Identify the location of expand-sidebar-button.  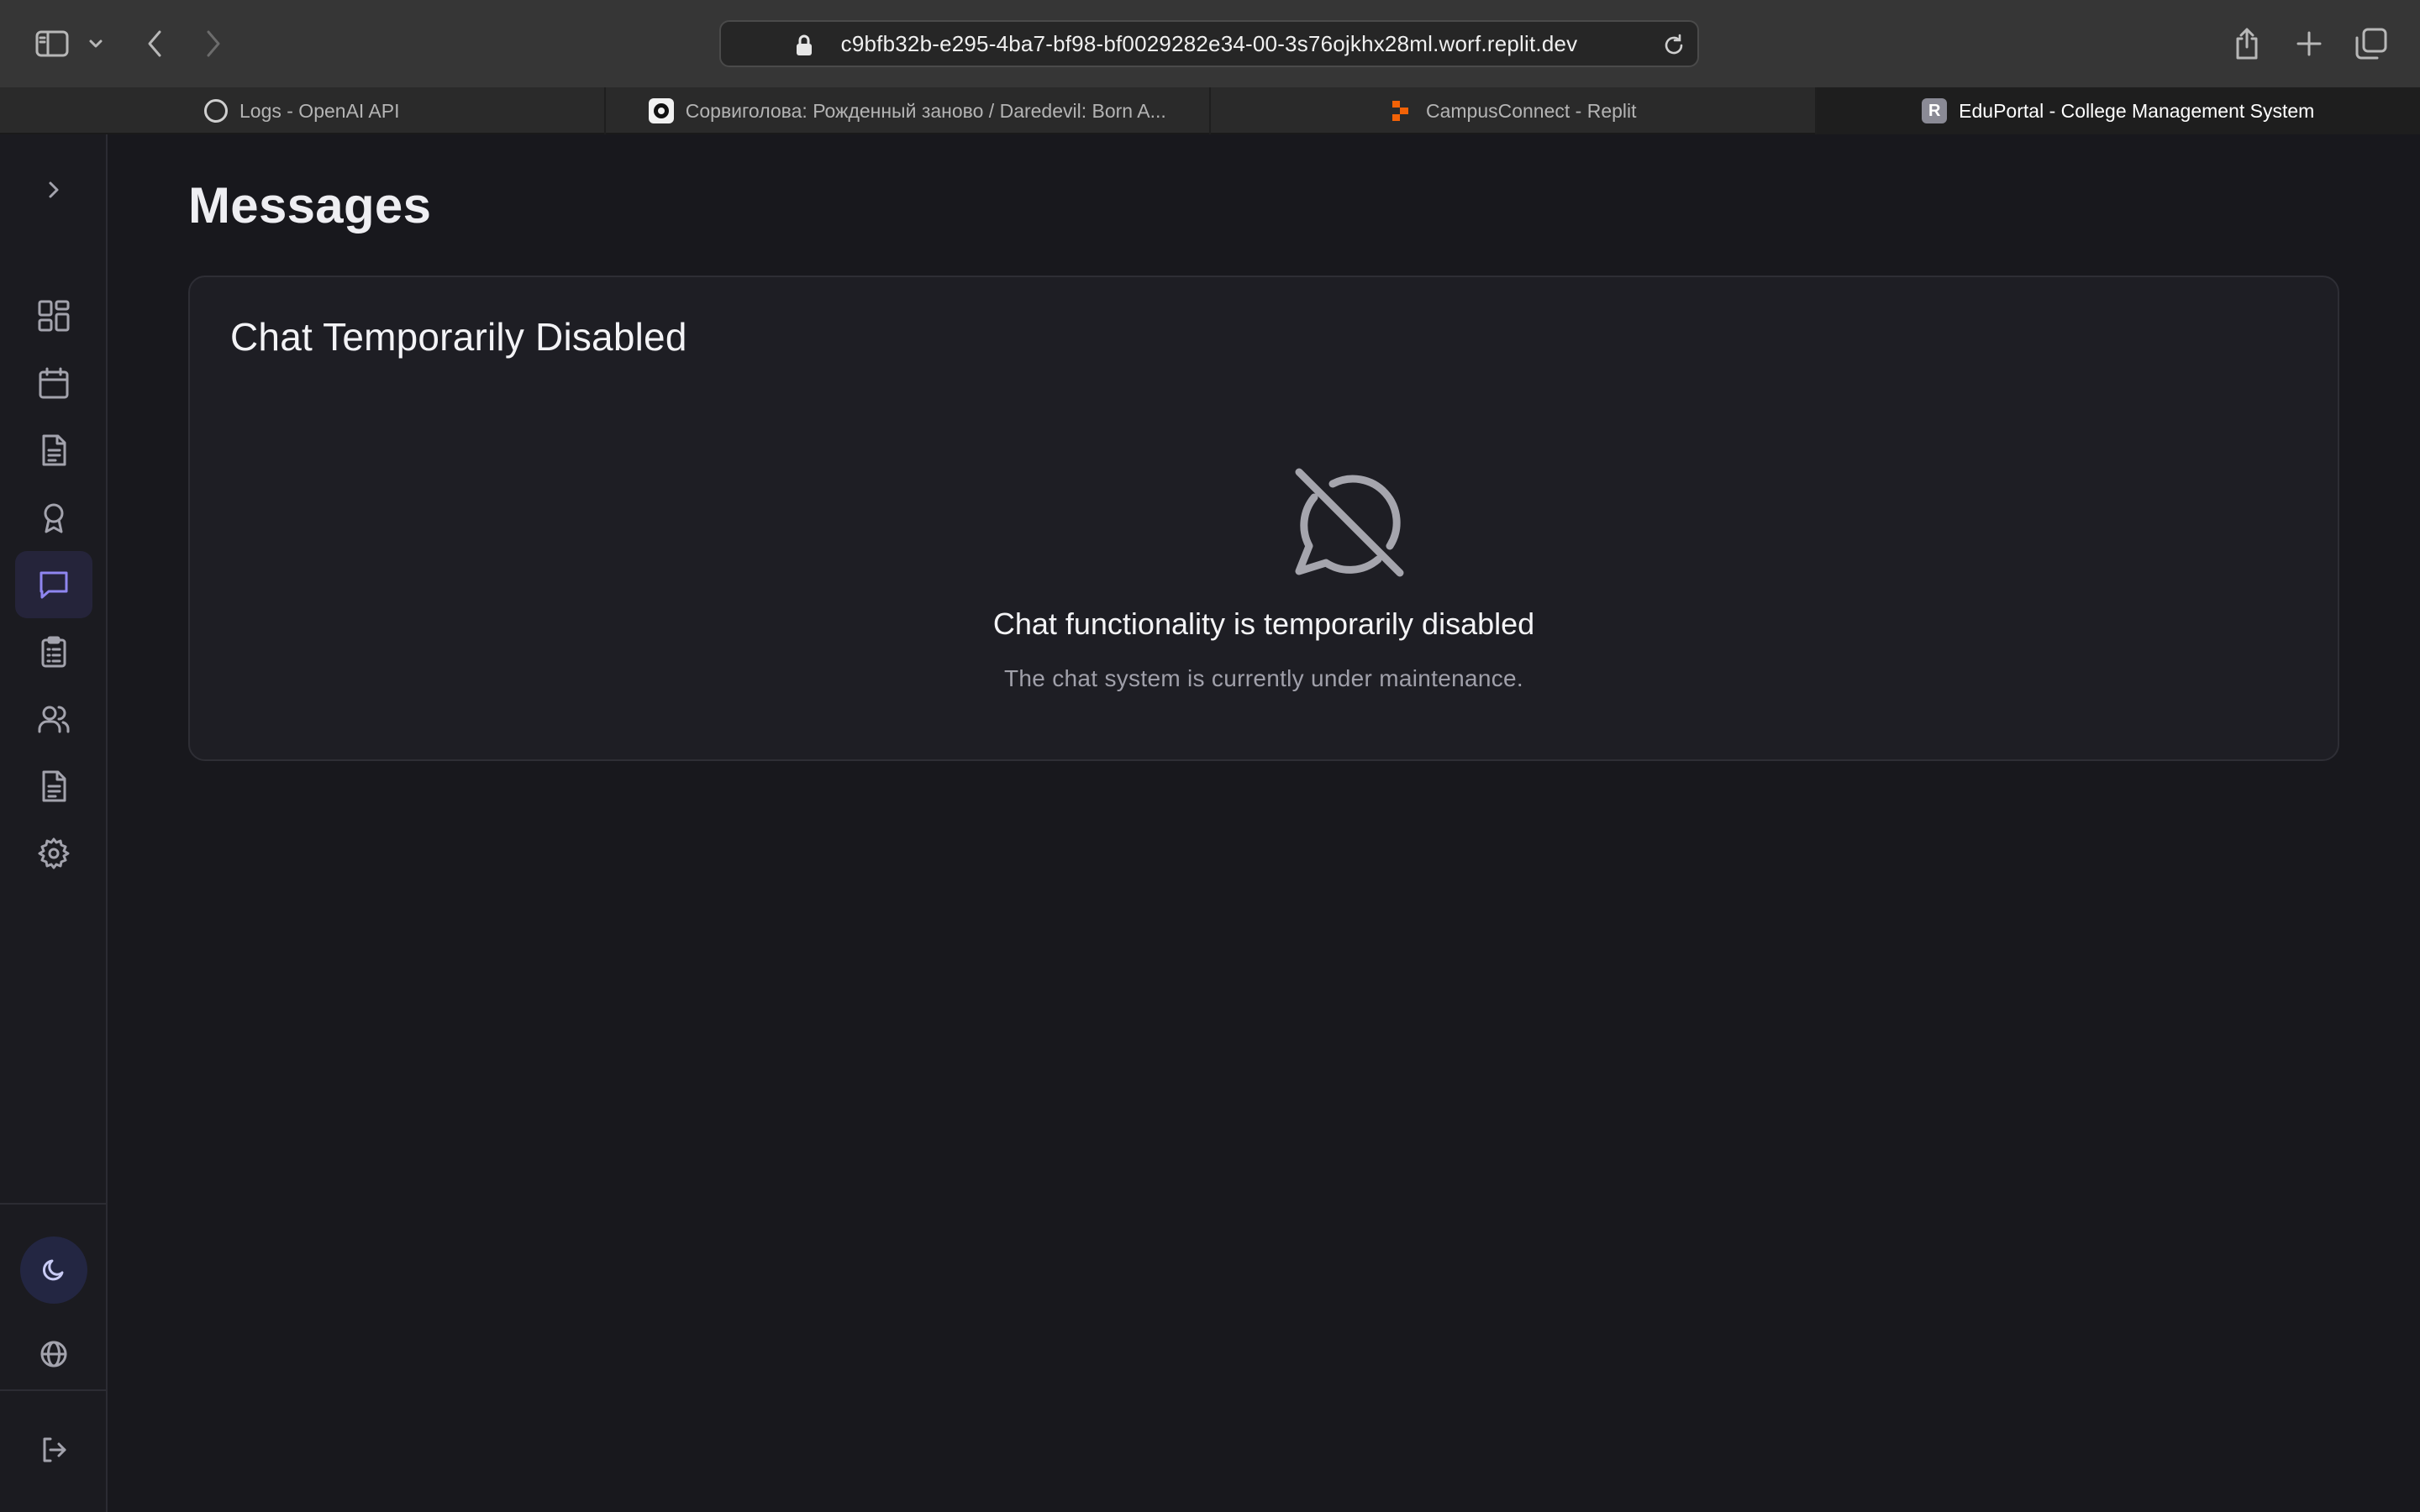
(53, 189).